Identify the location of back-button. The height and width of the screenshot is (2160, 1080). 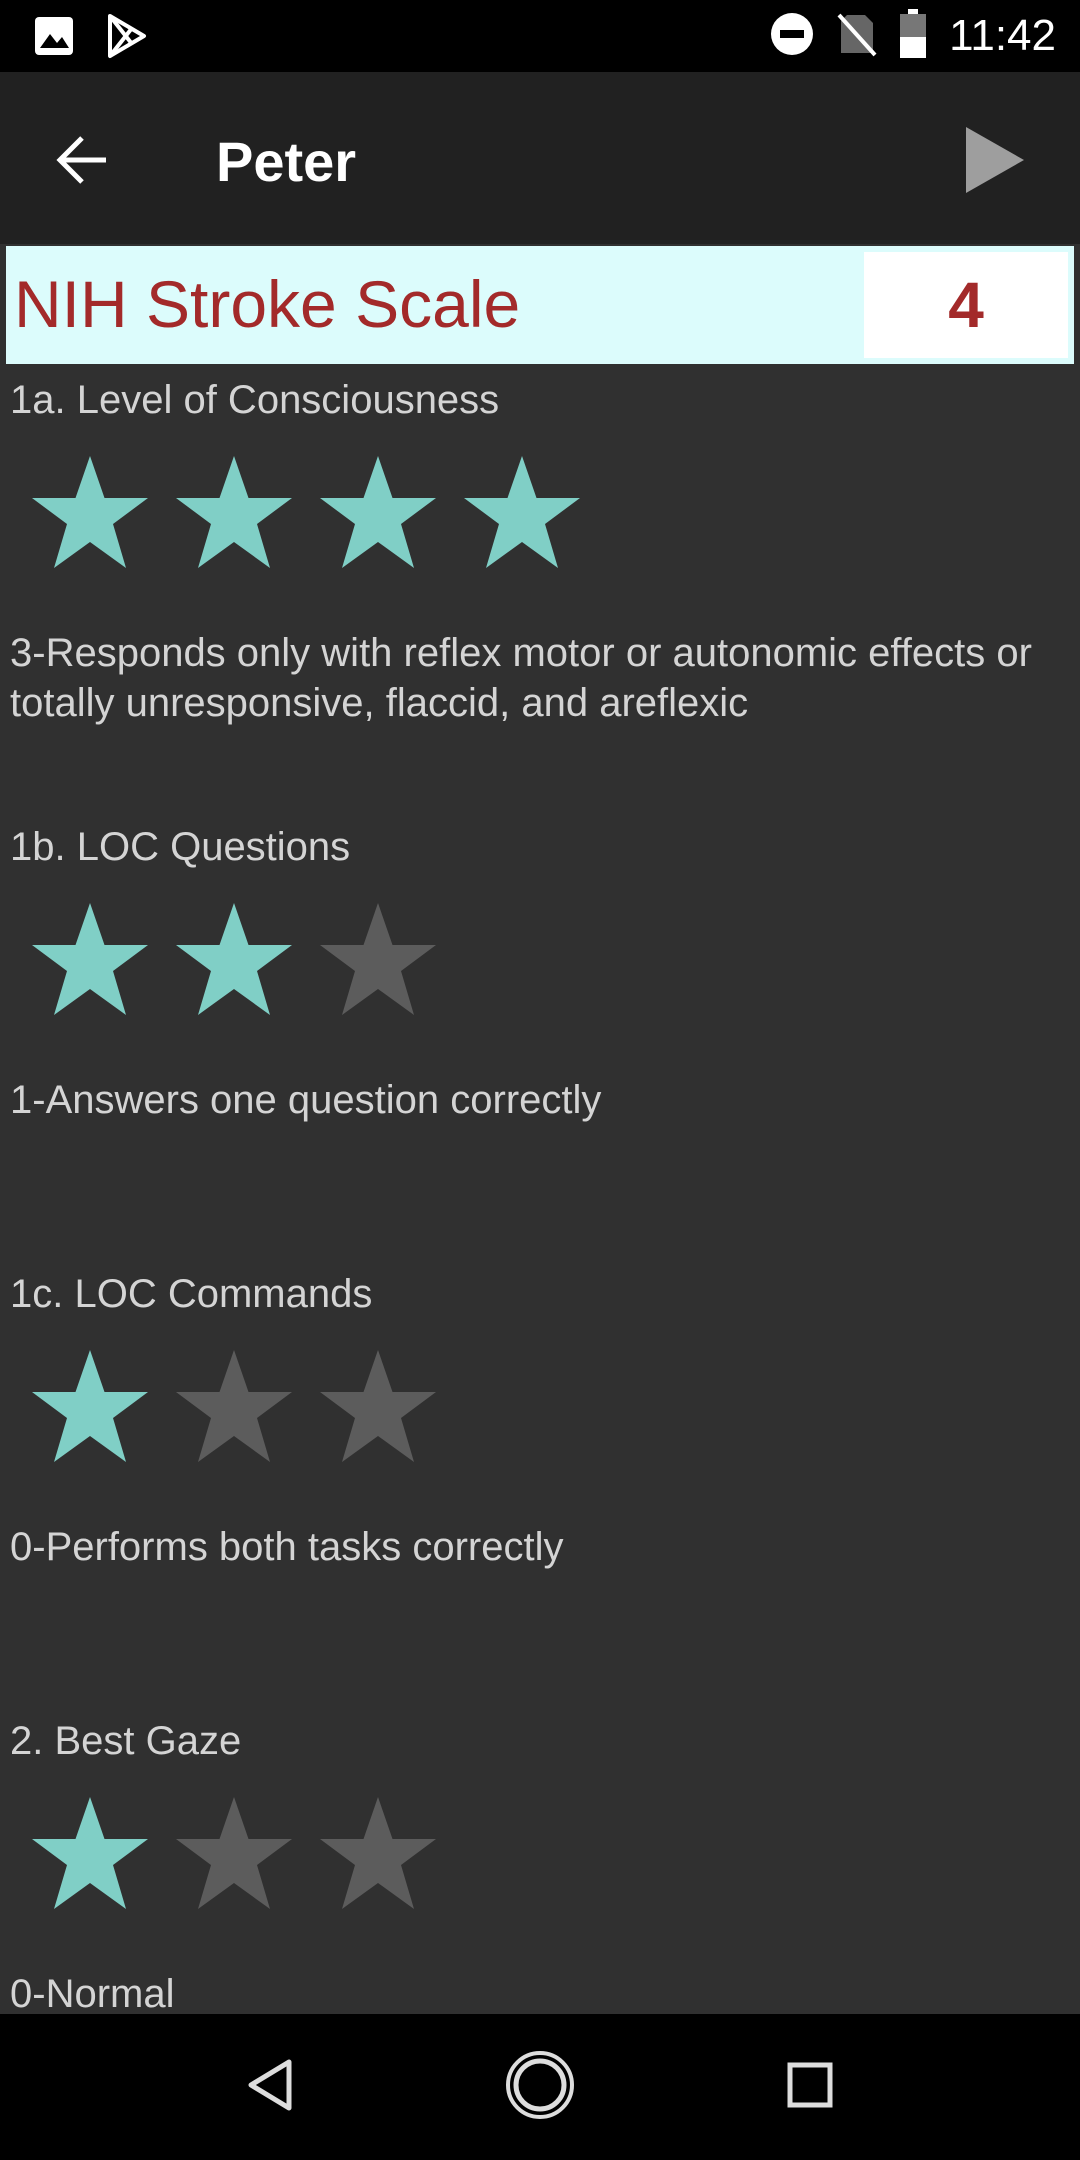
(82, 162).